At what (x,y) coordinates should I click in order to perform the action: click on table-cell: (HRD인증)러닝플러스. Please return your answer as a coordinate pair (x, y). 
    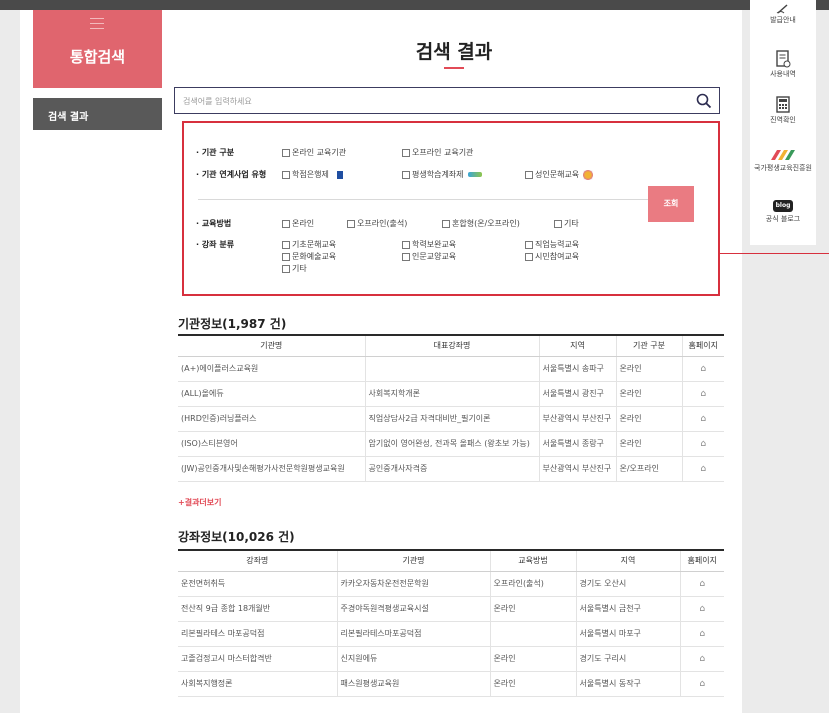
    Looking at the image, I should click on (271, 419).